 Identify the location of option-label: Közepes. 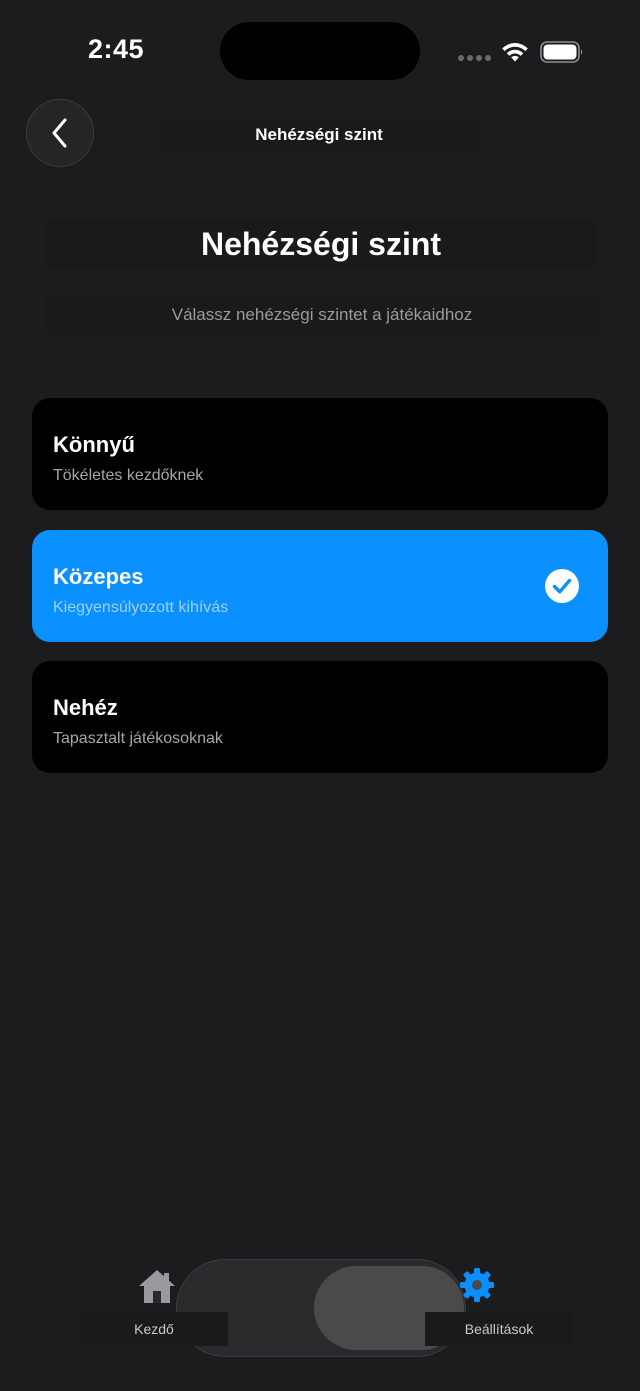
(98, 576).